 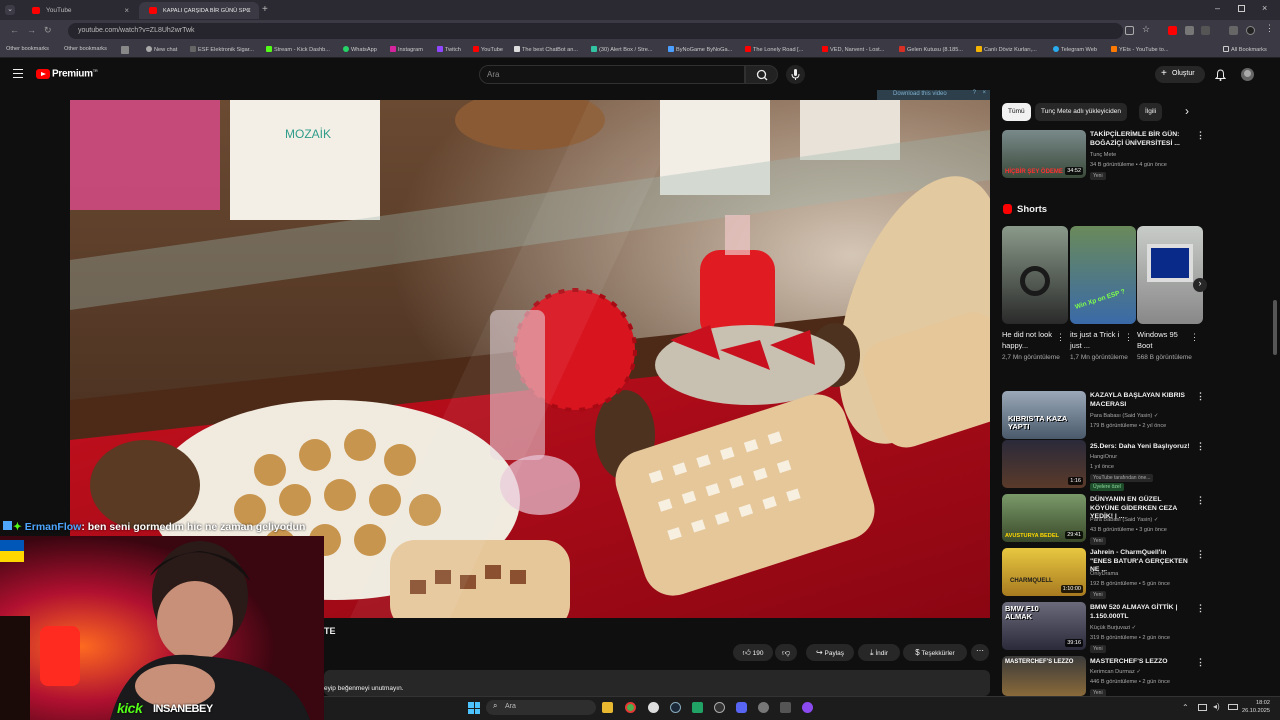 What do you see at coordinates (1247, 74) in the screenshot?
I see `account-avatar` at bounding box center [1247, 74].